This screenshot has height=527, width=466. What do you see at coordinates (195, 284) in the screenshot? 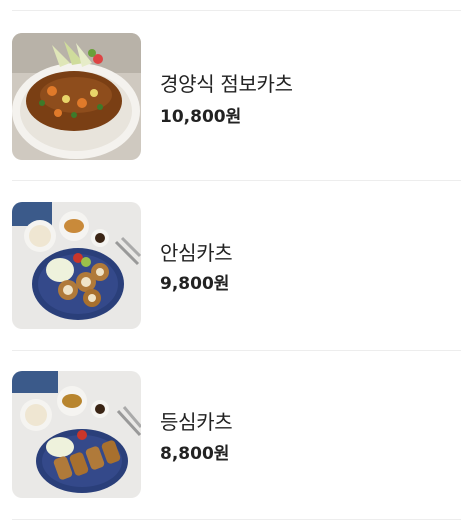
I see `menu-item-price: 9,800원` at bounding box center [195, 284].